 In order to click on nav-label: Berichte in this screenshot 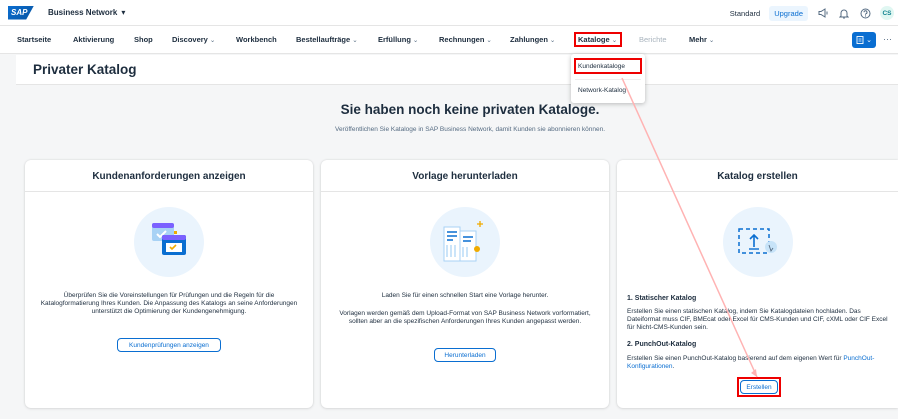, I will do `click(653, 39)`.